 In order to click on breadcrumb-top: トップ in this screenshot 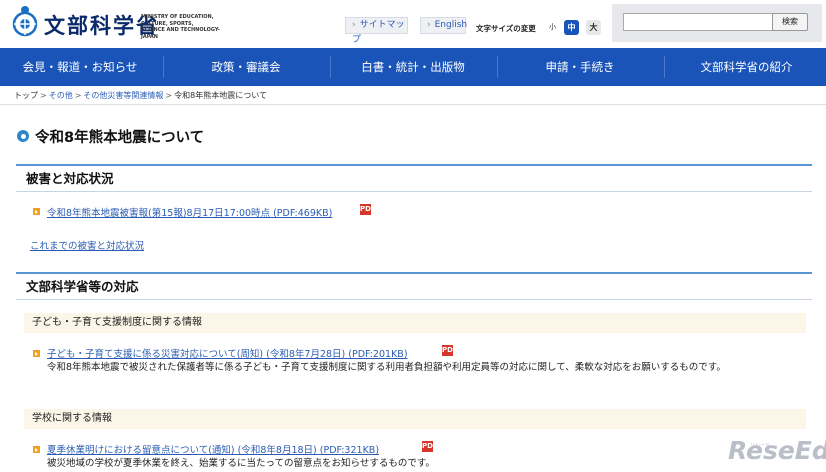, I will do `click(26, 95)`.